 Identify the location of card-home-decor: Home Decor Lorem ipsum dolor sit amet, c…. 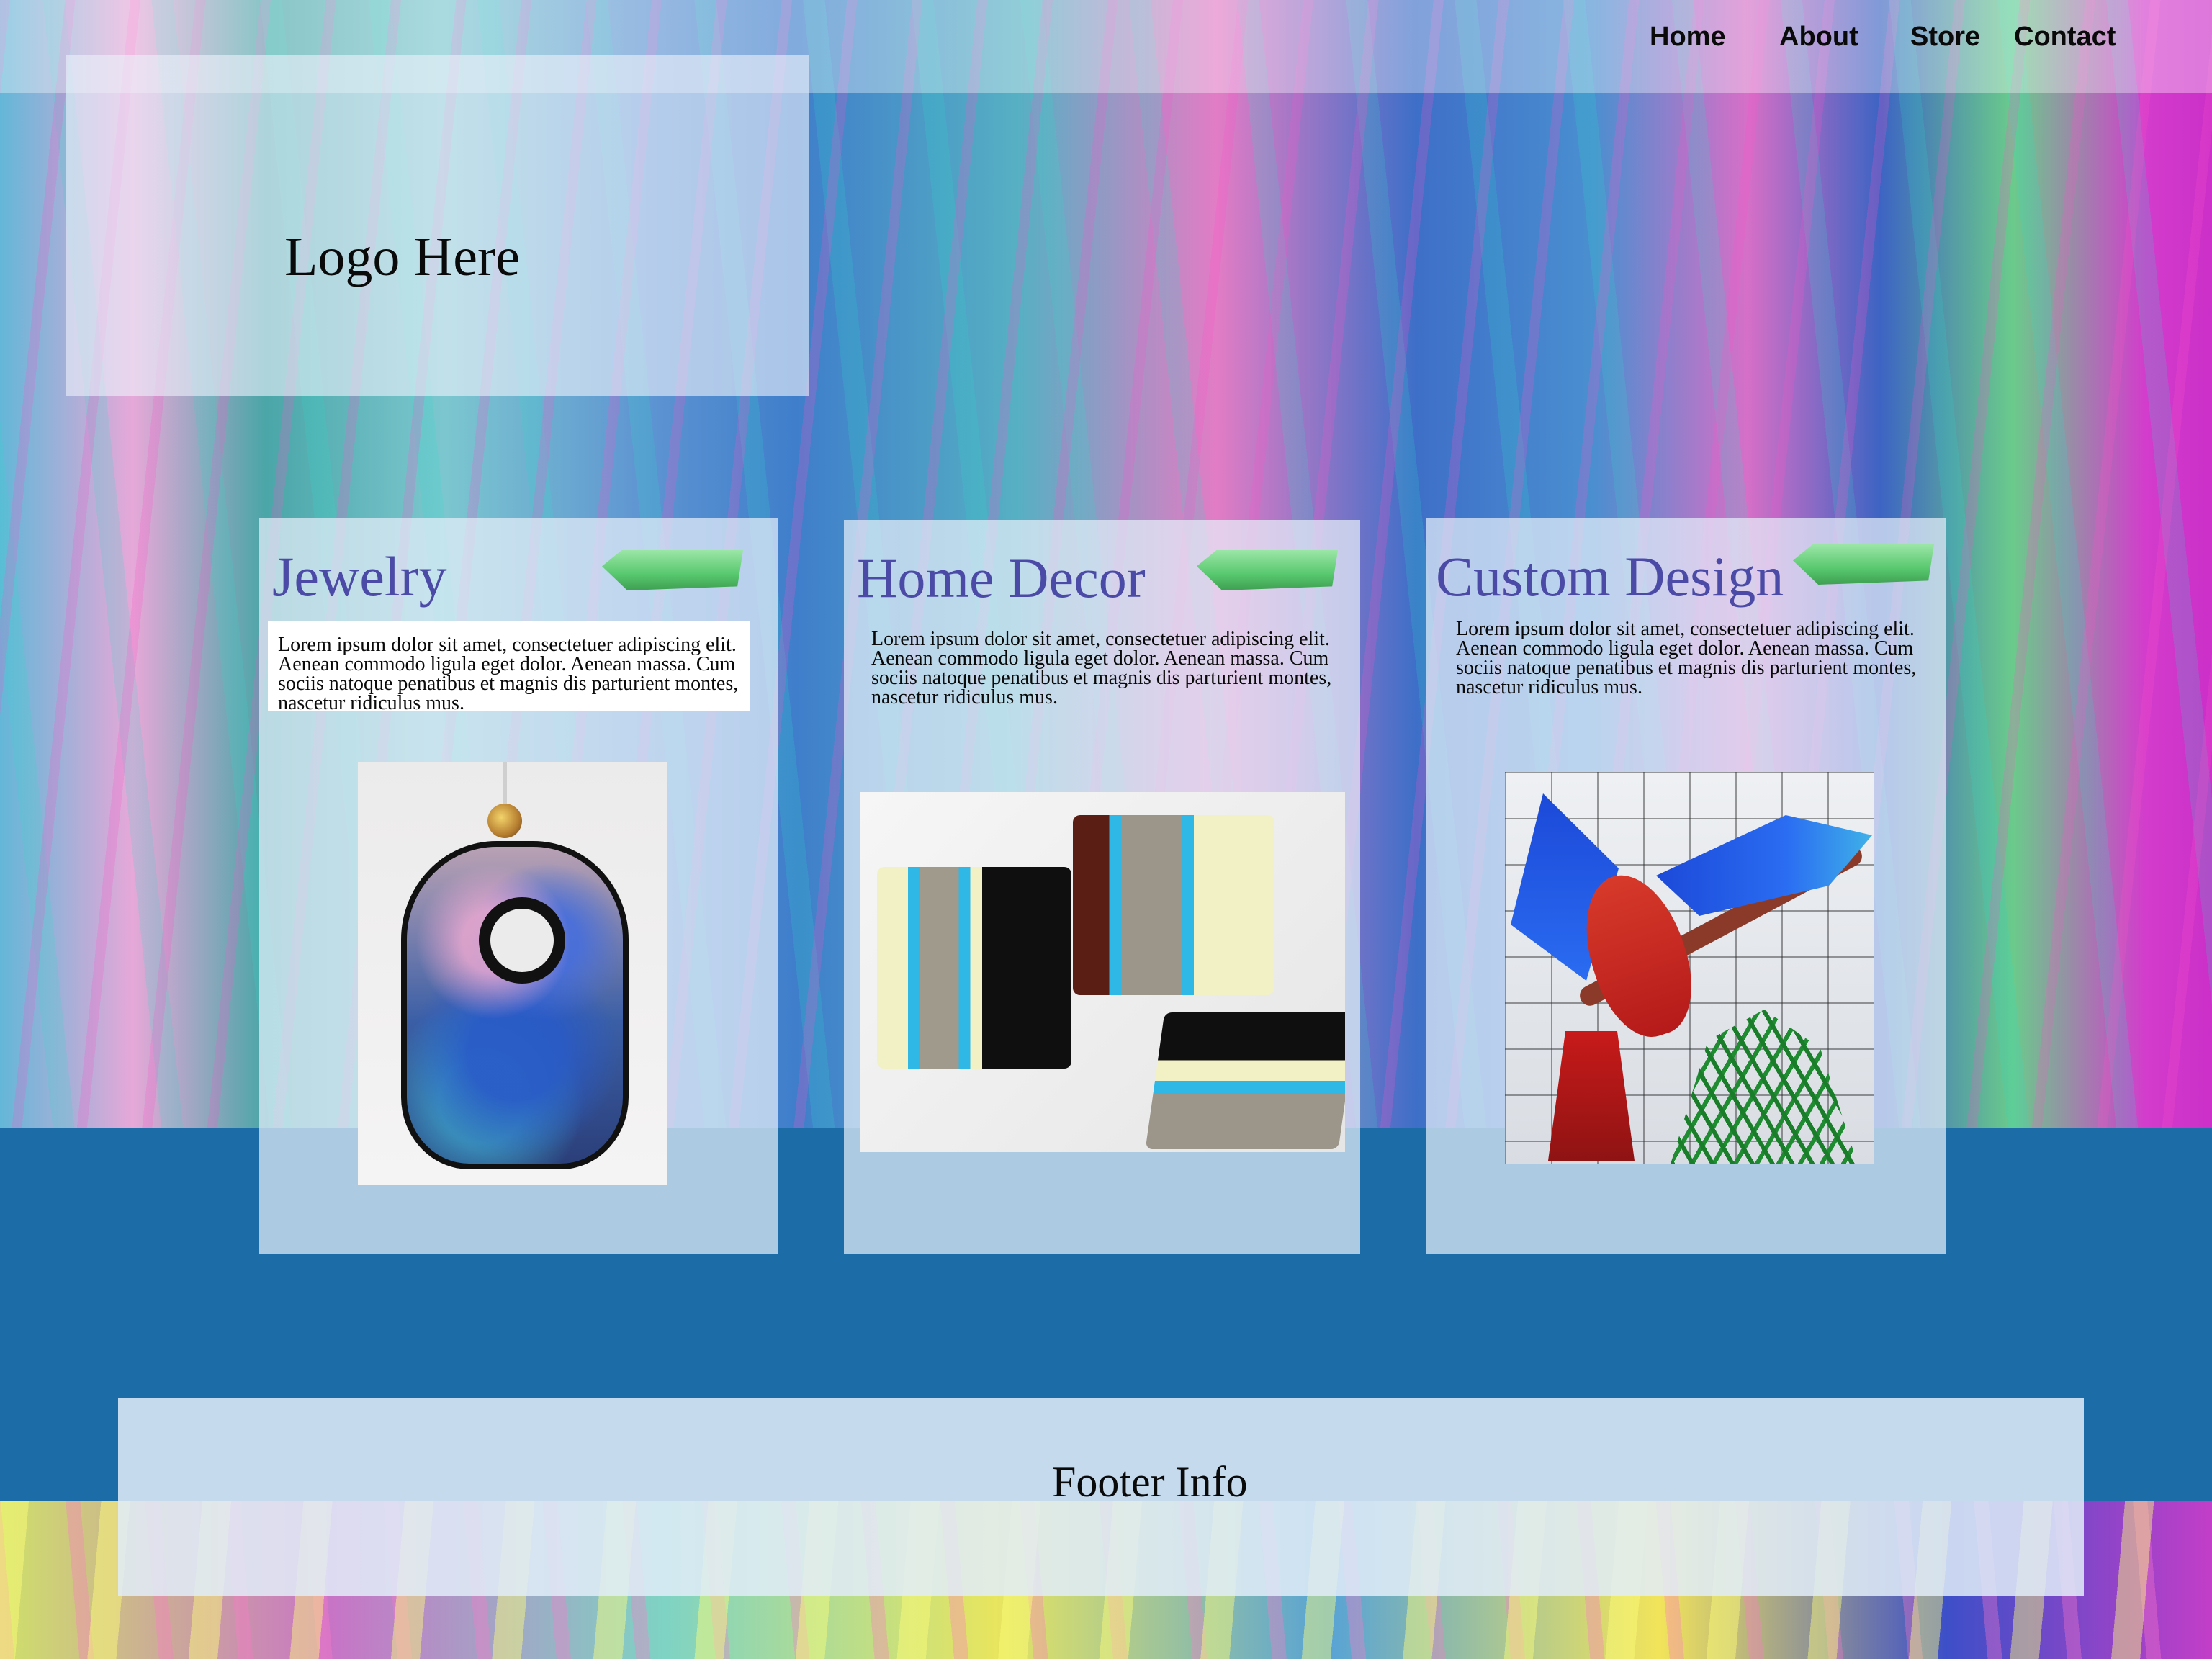
(1102, 887).